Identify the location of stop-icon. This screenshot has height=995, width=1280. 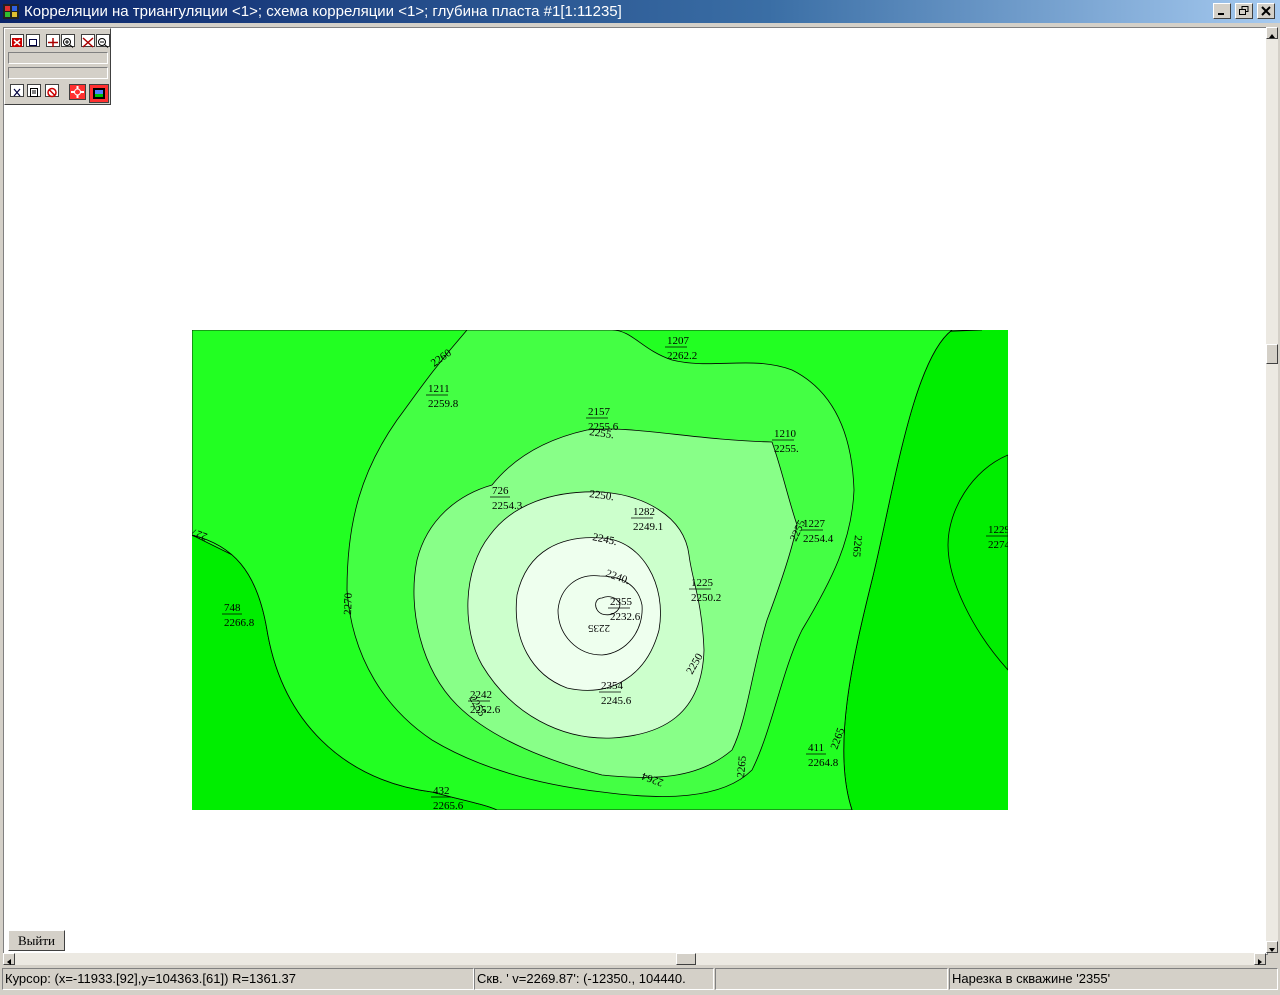
(52, 92).